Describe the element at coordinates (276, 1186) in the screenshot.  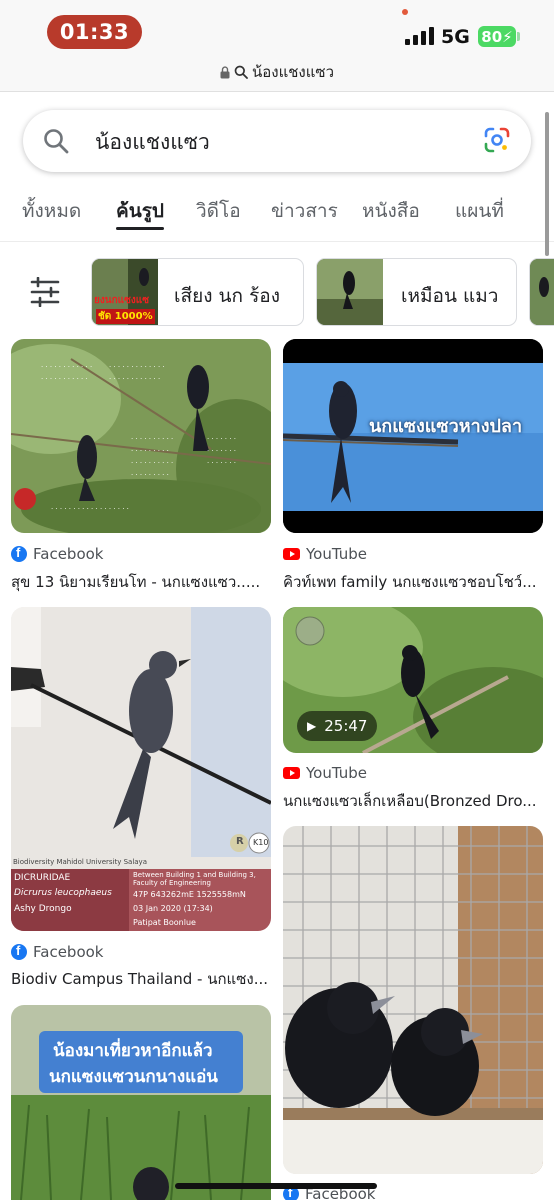
I see `home-indicator` at that location.